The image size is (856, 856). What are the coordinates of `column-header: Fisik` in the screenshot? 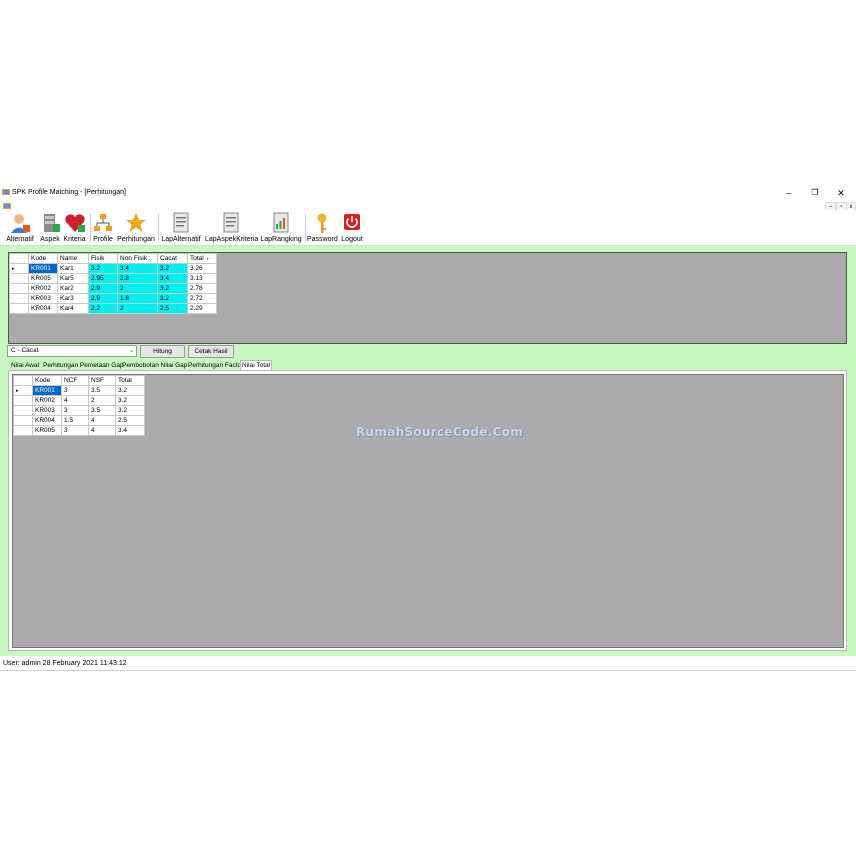 It's located at (103, 258).